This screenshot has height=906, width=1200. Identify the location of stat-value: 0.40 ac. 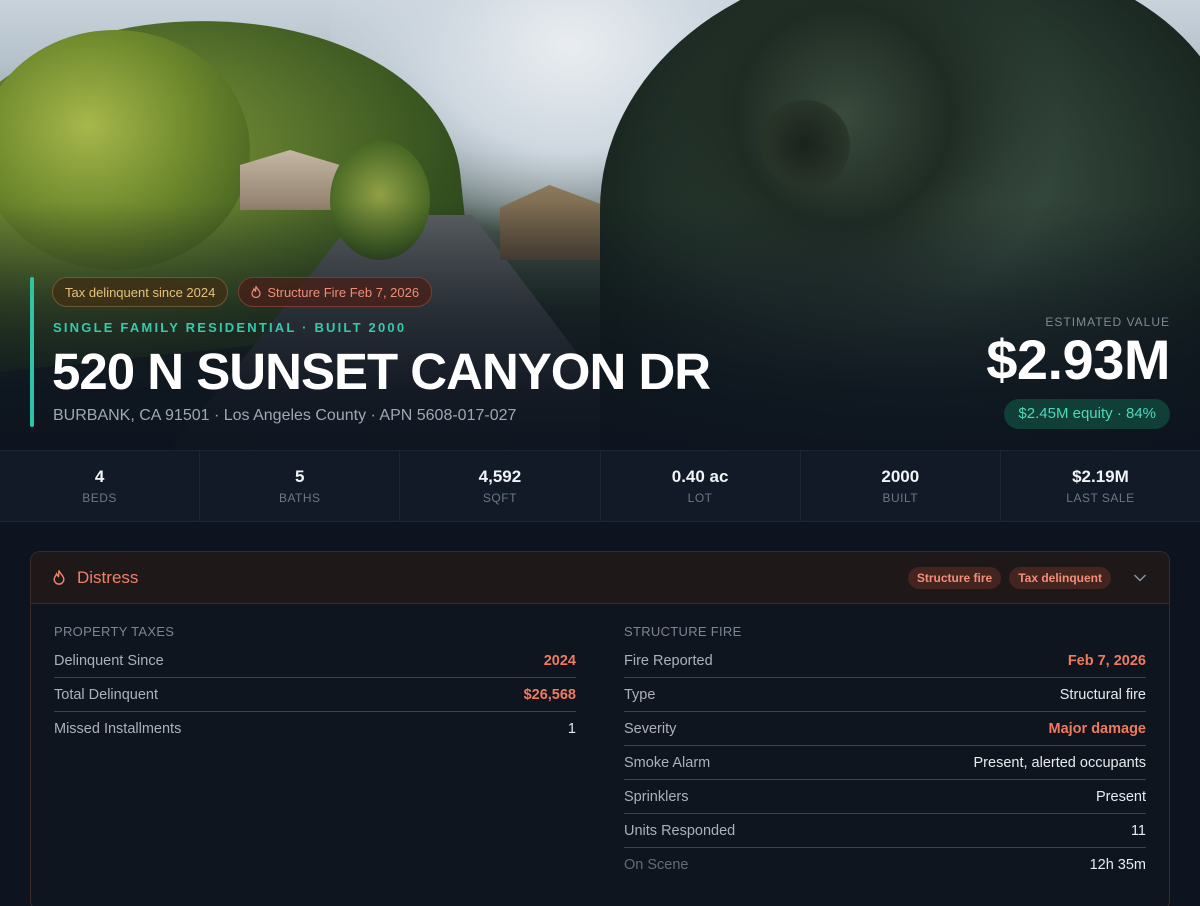
(700, 476).